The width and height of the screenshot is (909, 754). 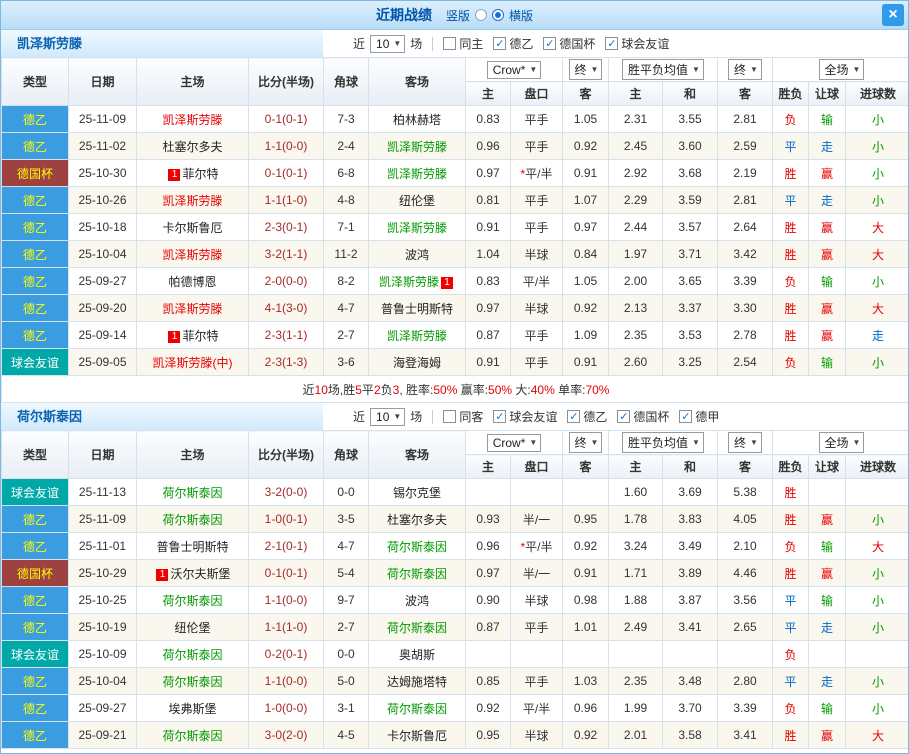 What do you see at coordinates (635, 254) in the screenshot?
I see `avg-home: 1.97` at bounding box center [635, 254].